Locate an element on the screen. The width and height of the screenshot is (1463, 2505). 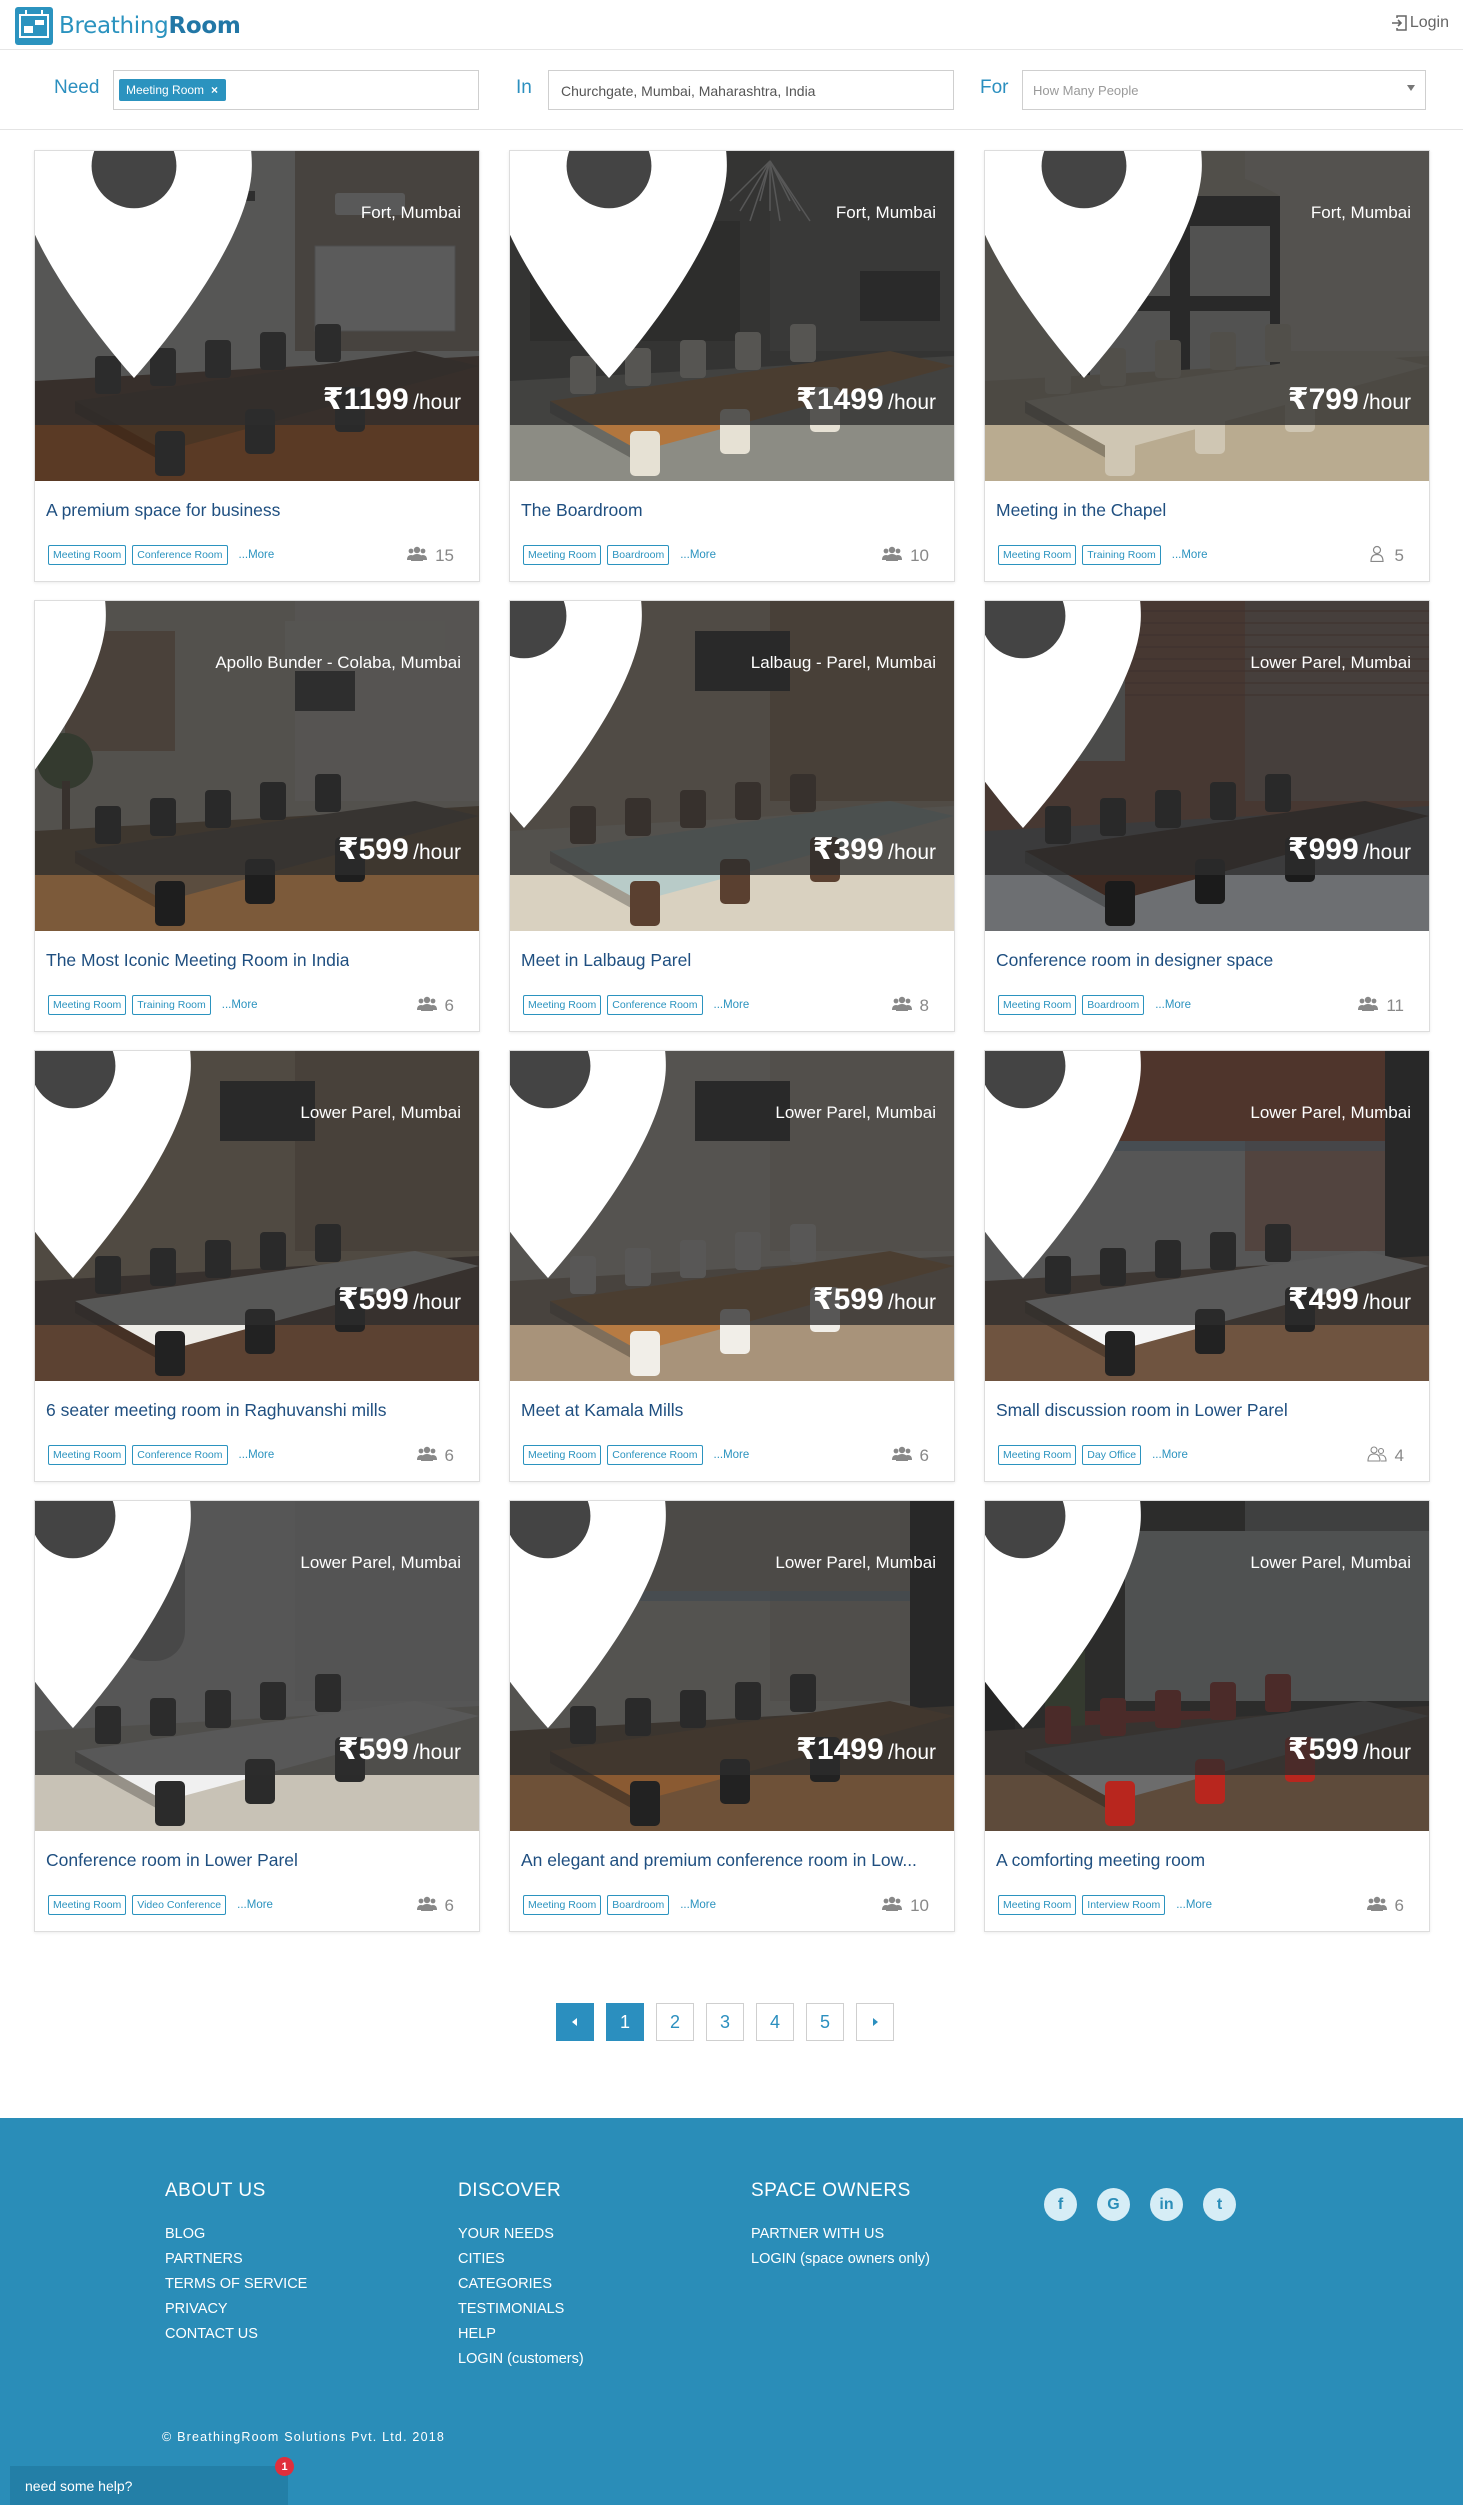
listing-photo: 0.89 KmFort, Mumbai₹1199 /hour is located at coordinates (257, 316).